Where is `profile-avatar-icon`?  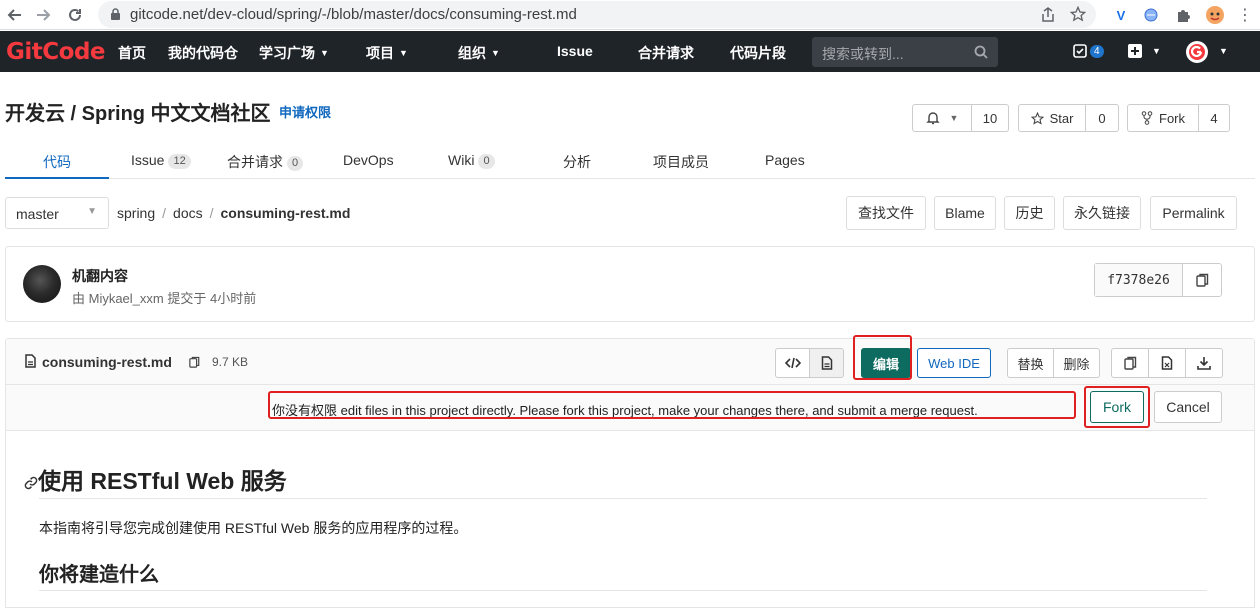
profile-avatar-icon is located at coordinates (1215, 15).